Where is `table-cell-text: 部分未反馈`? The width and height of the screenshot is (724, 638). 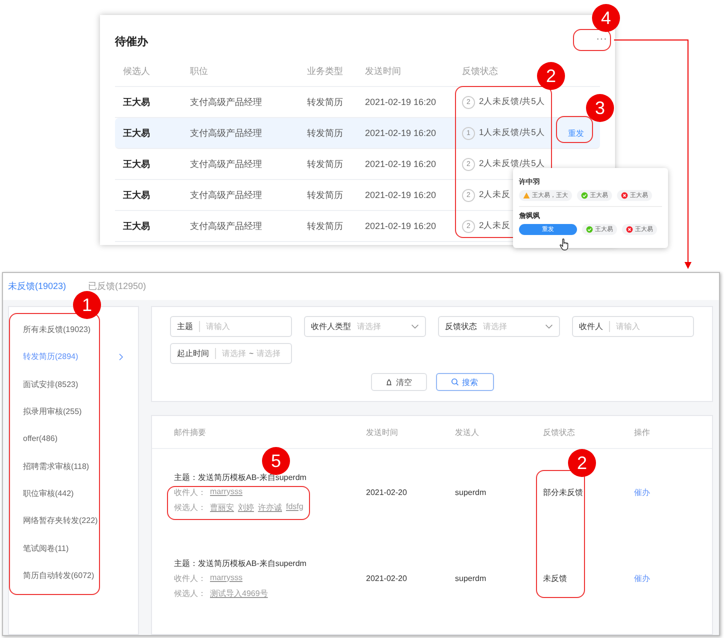 table-cell-text: 部分未反馈 is located at coordinates (563, 492).